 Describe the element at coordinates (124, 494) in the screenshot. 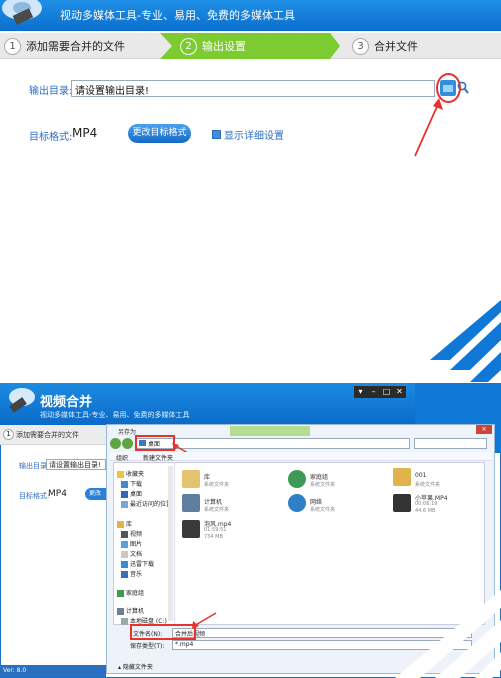

I see `desktop-icon` at that location.